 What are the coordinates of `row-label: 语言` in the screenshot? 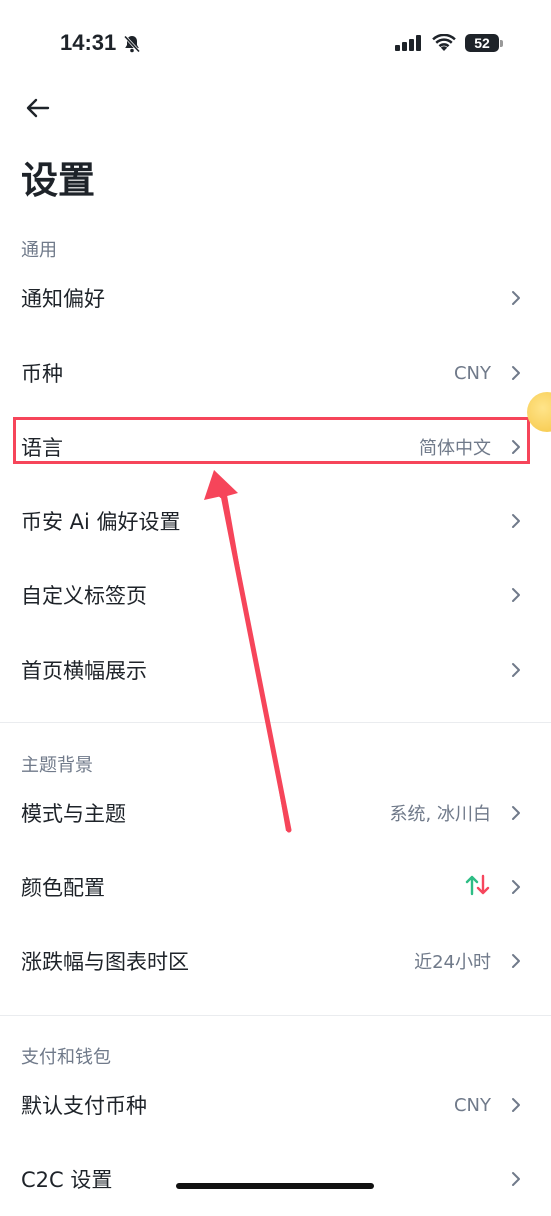 It's located at (42, 448).